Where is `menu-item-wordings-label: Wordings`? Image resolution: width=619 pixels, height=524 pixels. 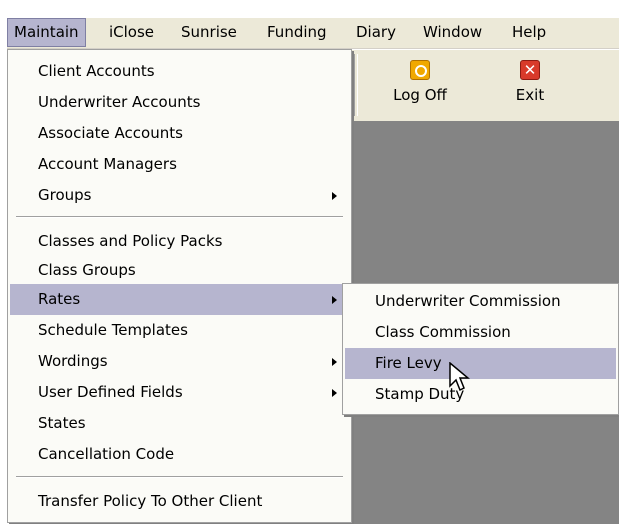
menu-item-wordings-label: Wordings is located at coordinates (73, 361).